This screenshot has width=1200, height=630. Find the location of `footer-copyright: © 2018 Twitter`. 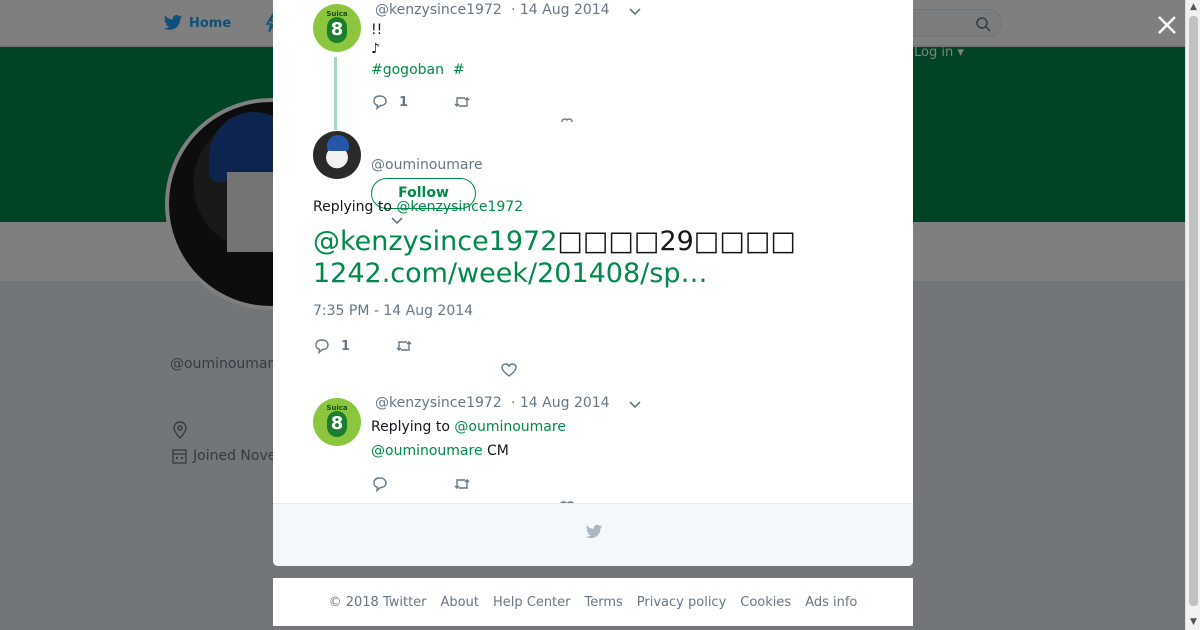

footer-copyright: © 2018 Twitter is located at coordinates (377, 602).